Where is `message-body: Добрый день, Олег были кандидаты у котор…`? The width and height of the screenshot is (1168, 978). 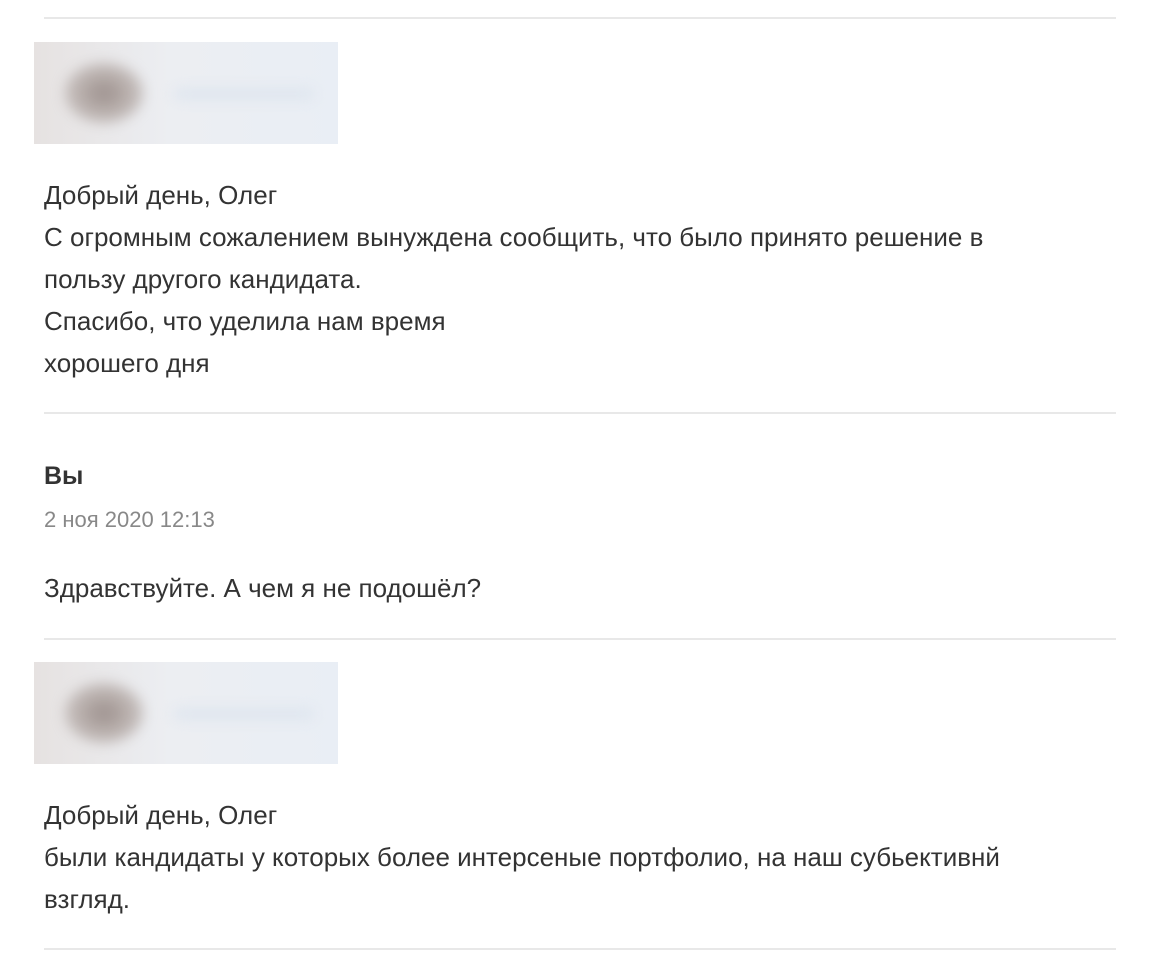 message-body: Добрый день, Олег были кандидаты у котор… is located at coordinates (580, 857).